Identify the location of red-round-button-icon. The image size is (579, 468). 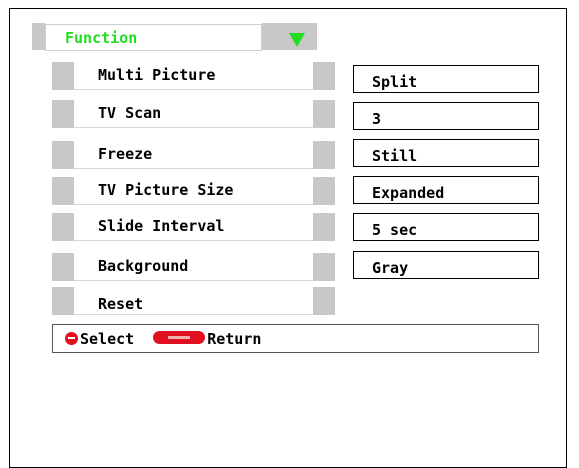
(71, 338).